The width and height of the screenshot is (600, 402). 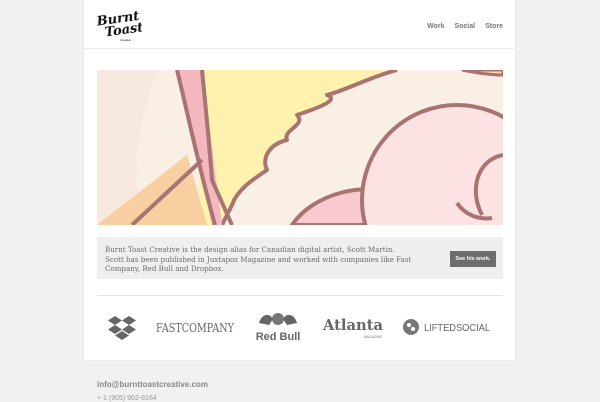 I want to click on main-nav: Work Social Store, so click(x=465, y=26).